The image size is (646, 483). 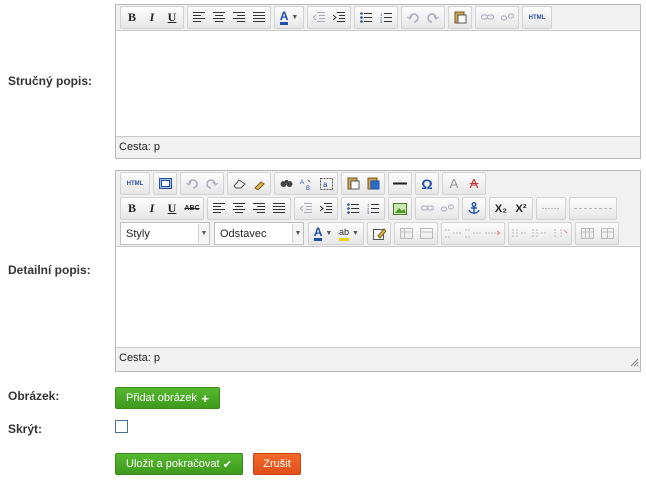 I want to click on cell-merge-icon, so click(x=587, y=233).